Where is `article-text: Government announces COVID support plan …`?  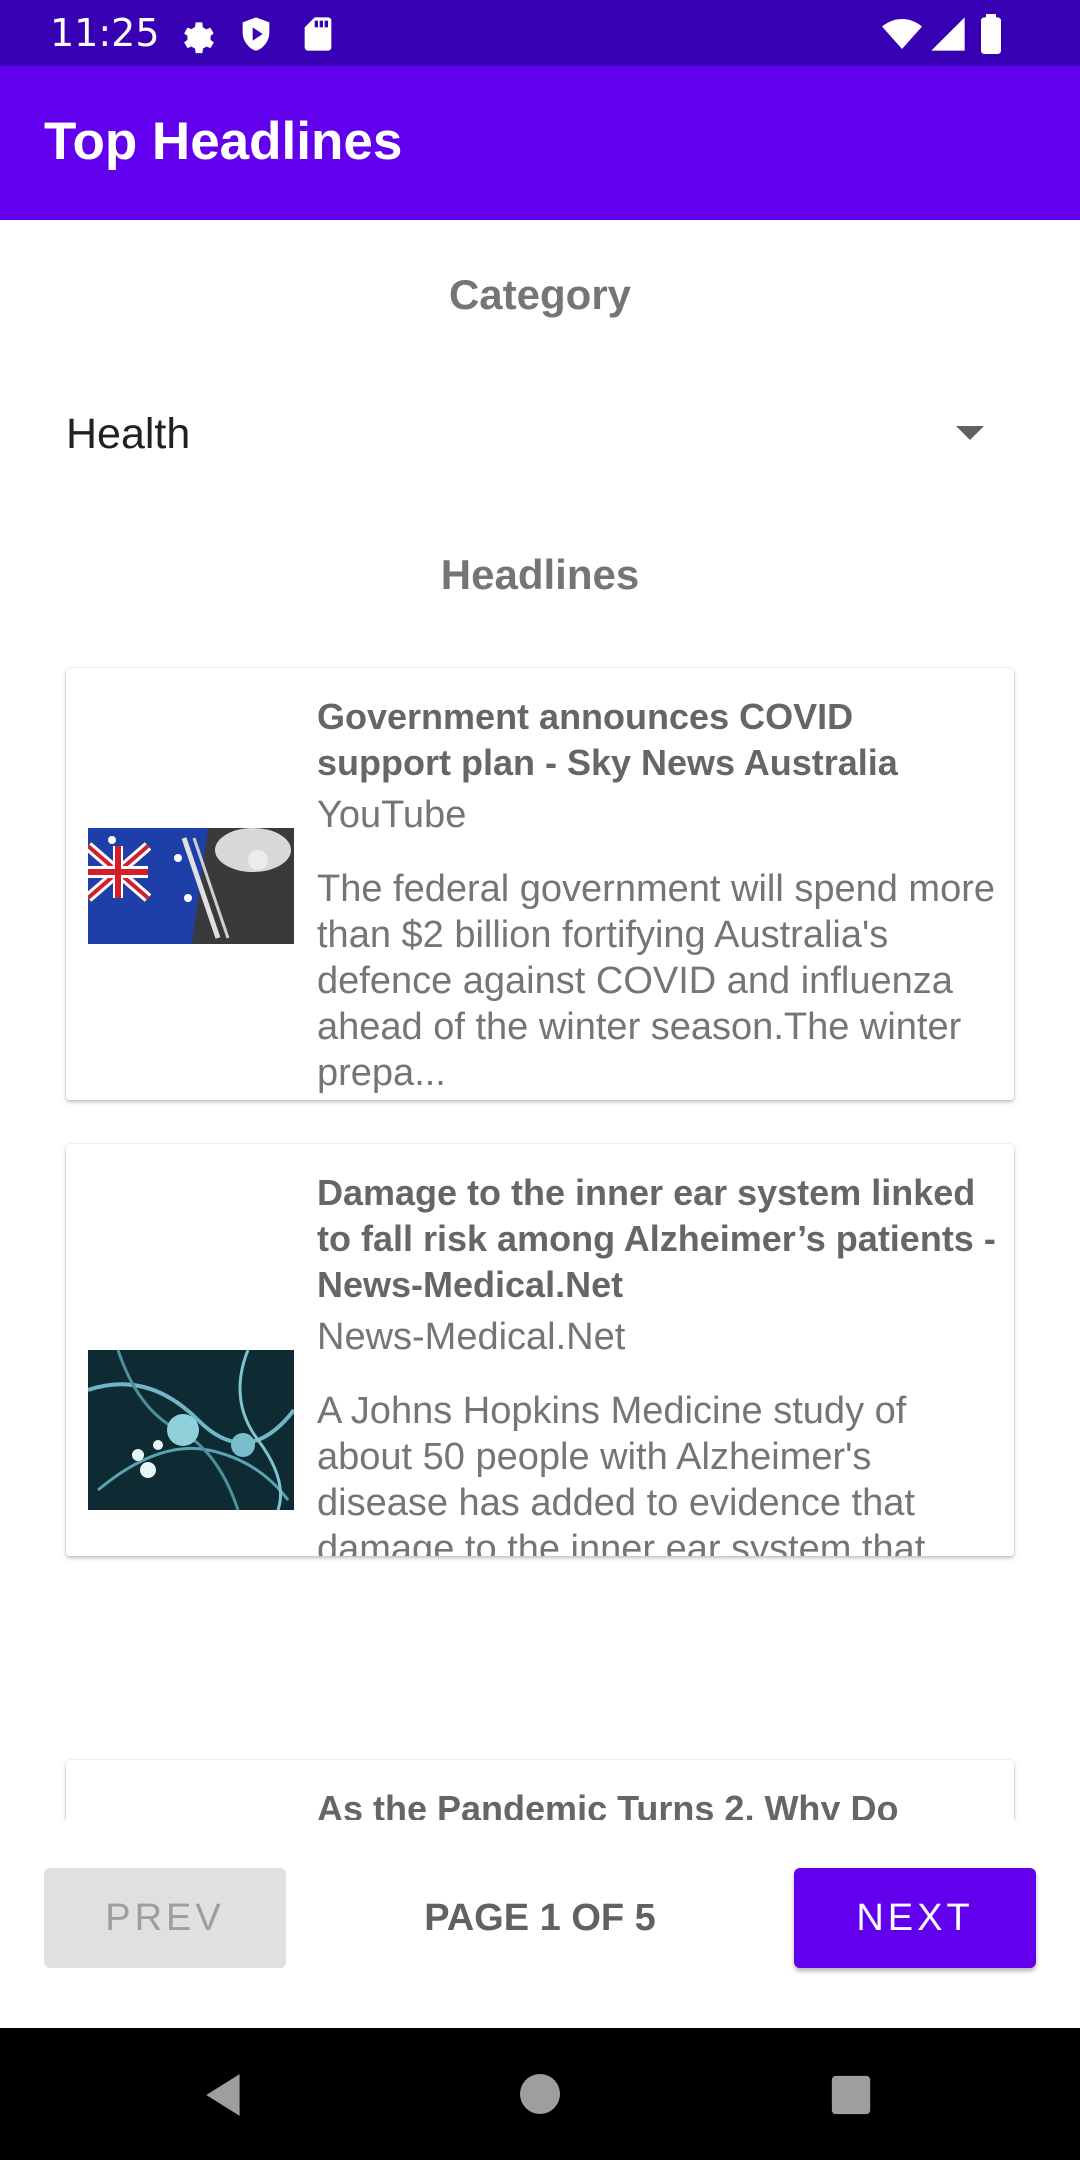
article-text: Government announces COVID support plan … is located at coordinates (657, 895).